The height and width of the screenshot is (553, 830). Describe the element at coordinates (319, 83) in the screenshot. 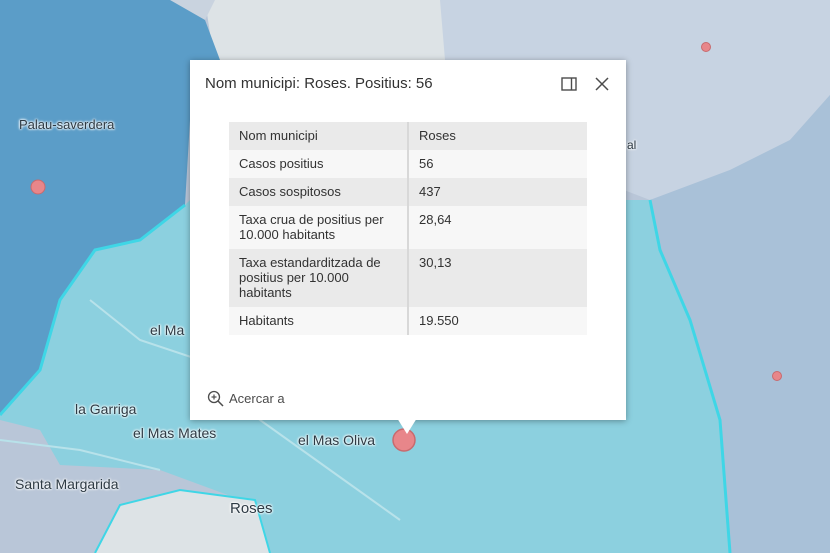

I see `popup-title: Nom municipi: Roses. Positius: 56` at that location.